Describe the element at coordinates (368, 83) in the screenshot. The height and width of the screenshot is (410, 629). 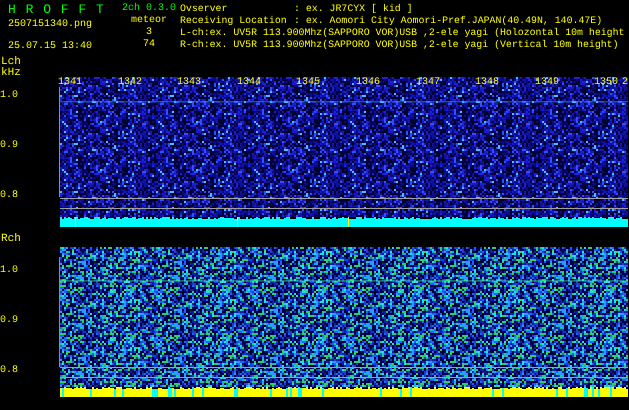
I see `frequency-label: 1346` at that location.